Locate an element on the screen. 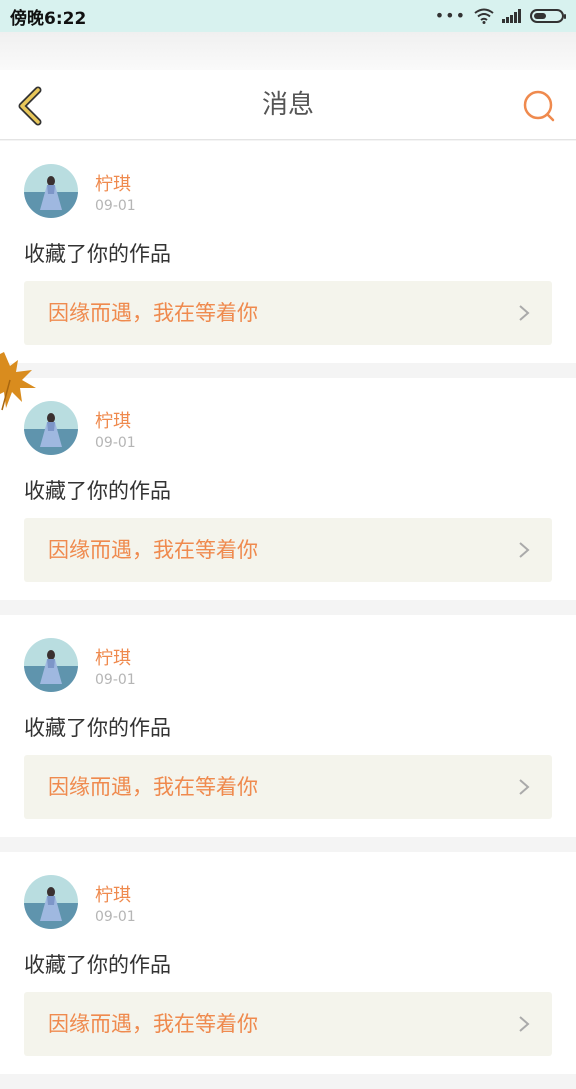  maple-leaf-icon is located at coordinates (18, 381).